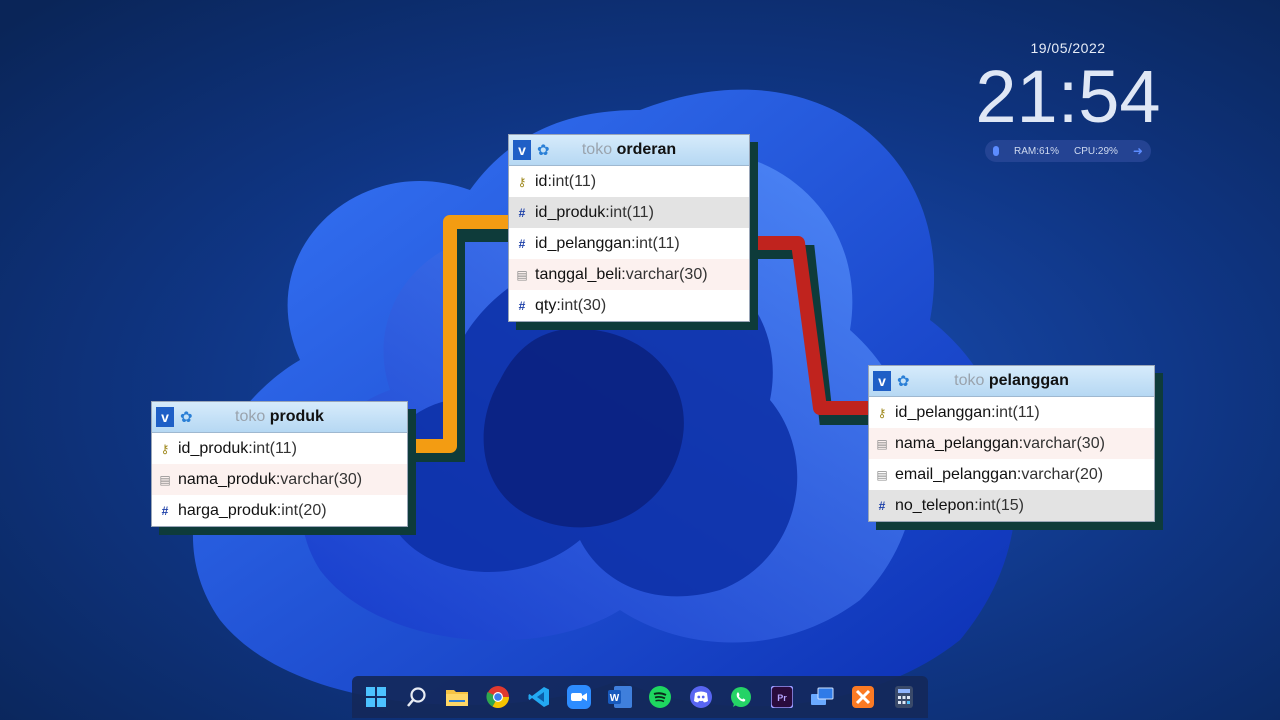  I want to click on chrome-icon, so click(498, 697).